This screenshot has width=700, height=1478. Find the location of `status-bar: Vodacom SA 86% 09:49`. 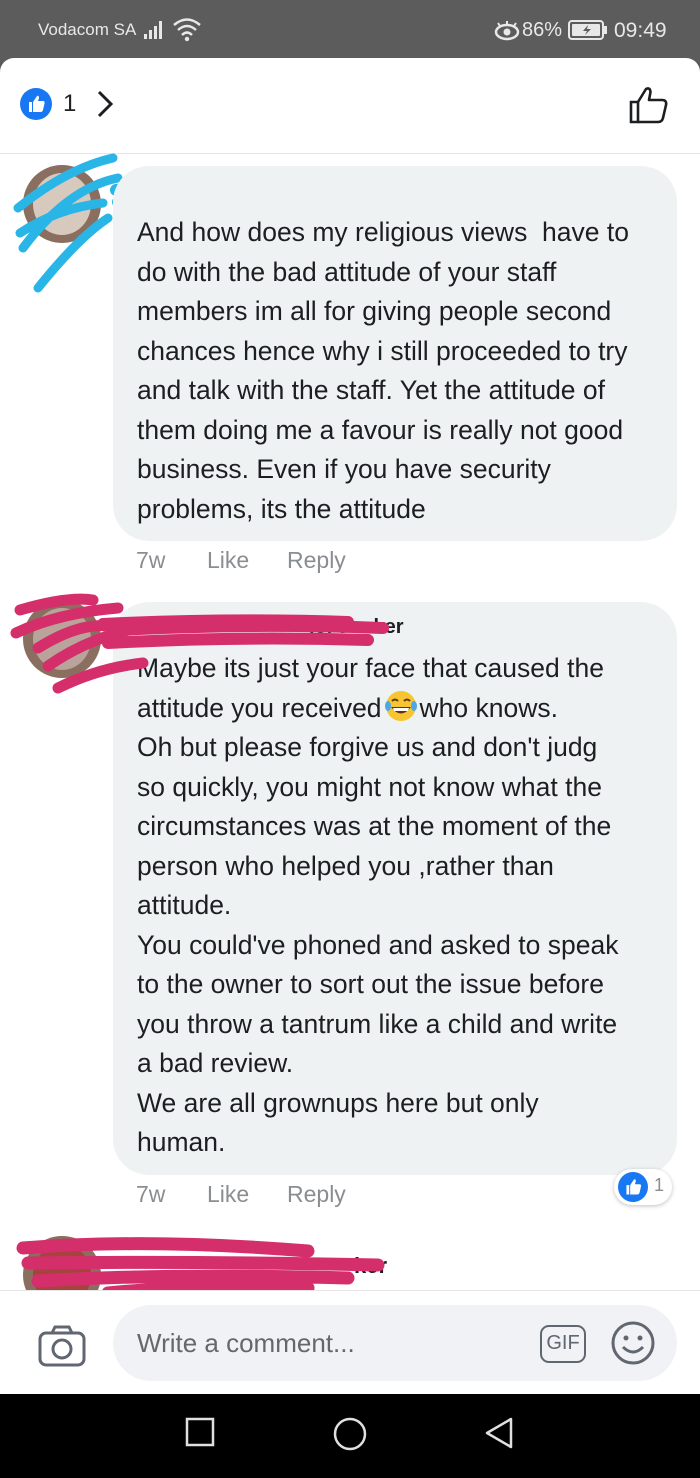

status-bar: Vodacom SA 86% 09:49 is located at coordinates (350, 31).